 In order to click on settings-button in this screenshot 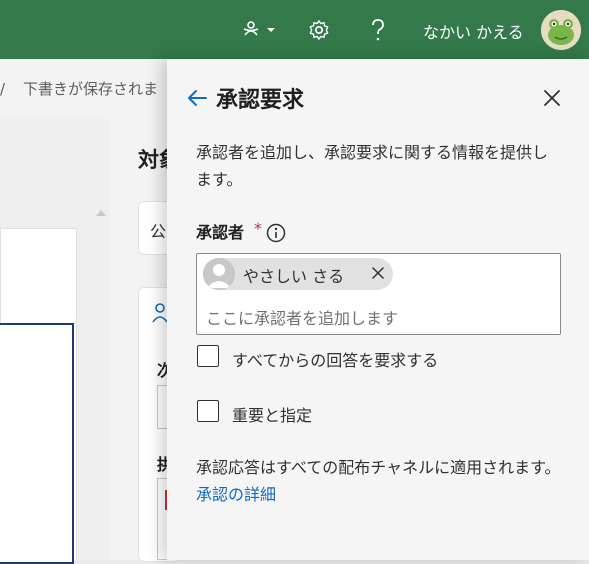, I will do `click(319, 30)`.